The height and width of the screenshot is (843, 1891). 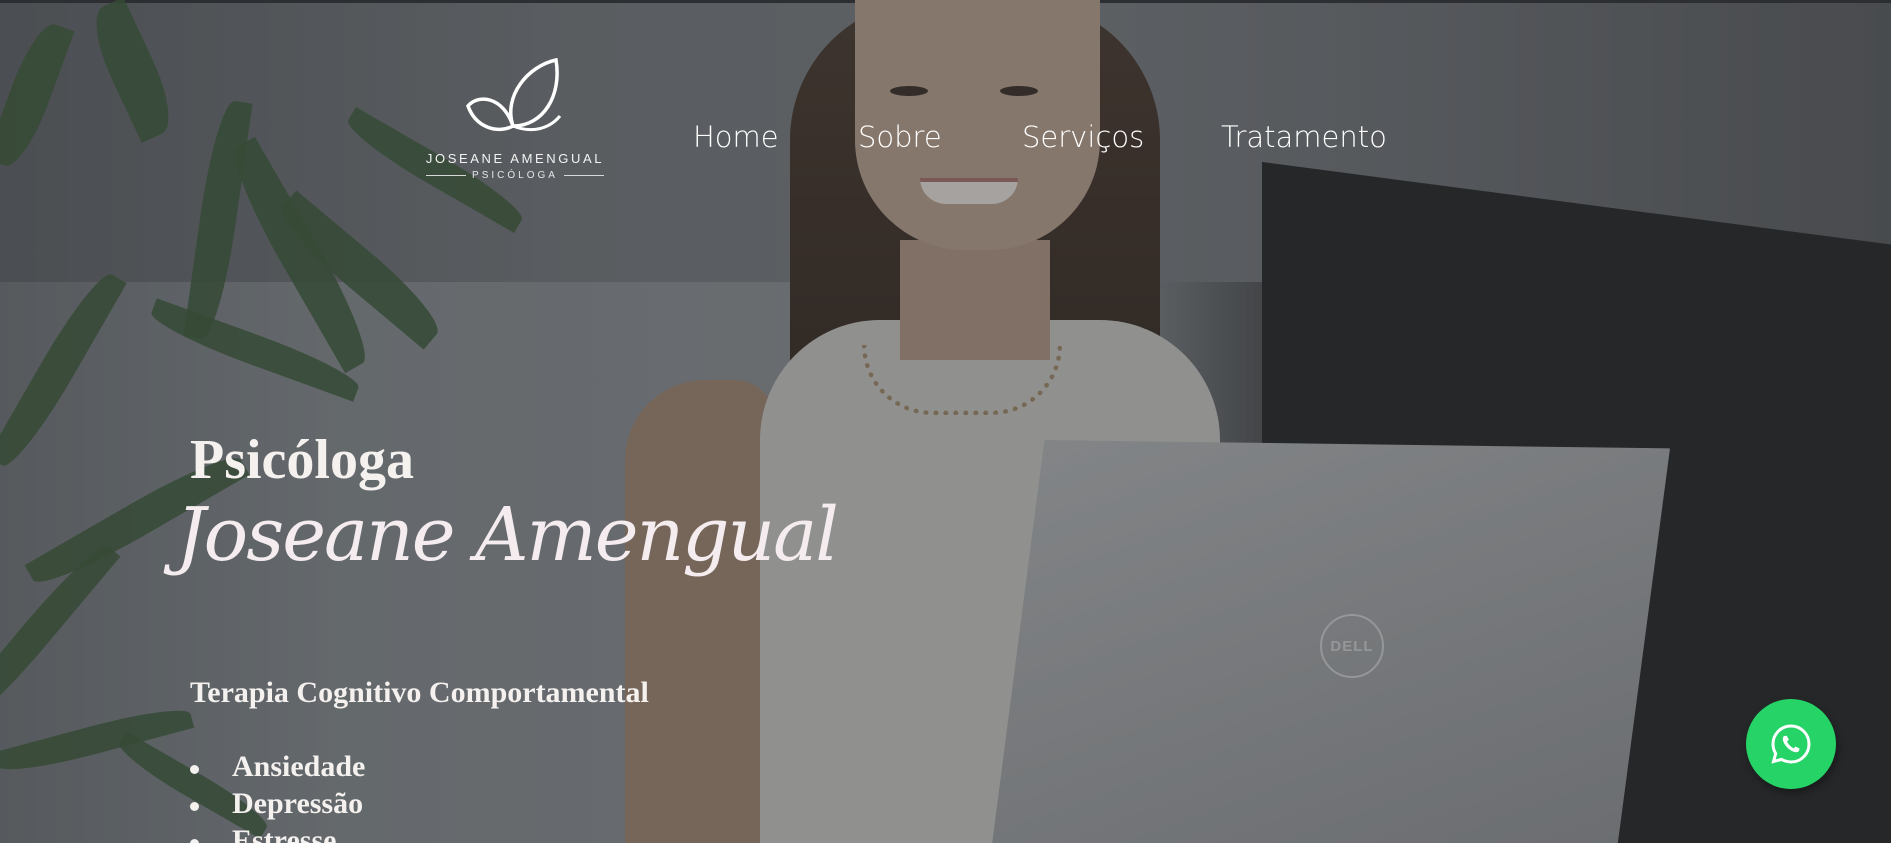 What do you see at coordinates (515, 158) in the screenshot?
I see `logo-name: JOSEANE AMENGUAL` at bounding box center [515, 158].